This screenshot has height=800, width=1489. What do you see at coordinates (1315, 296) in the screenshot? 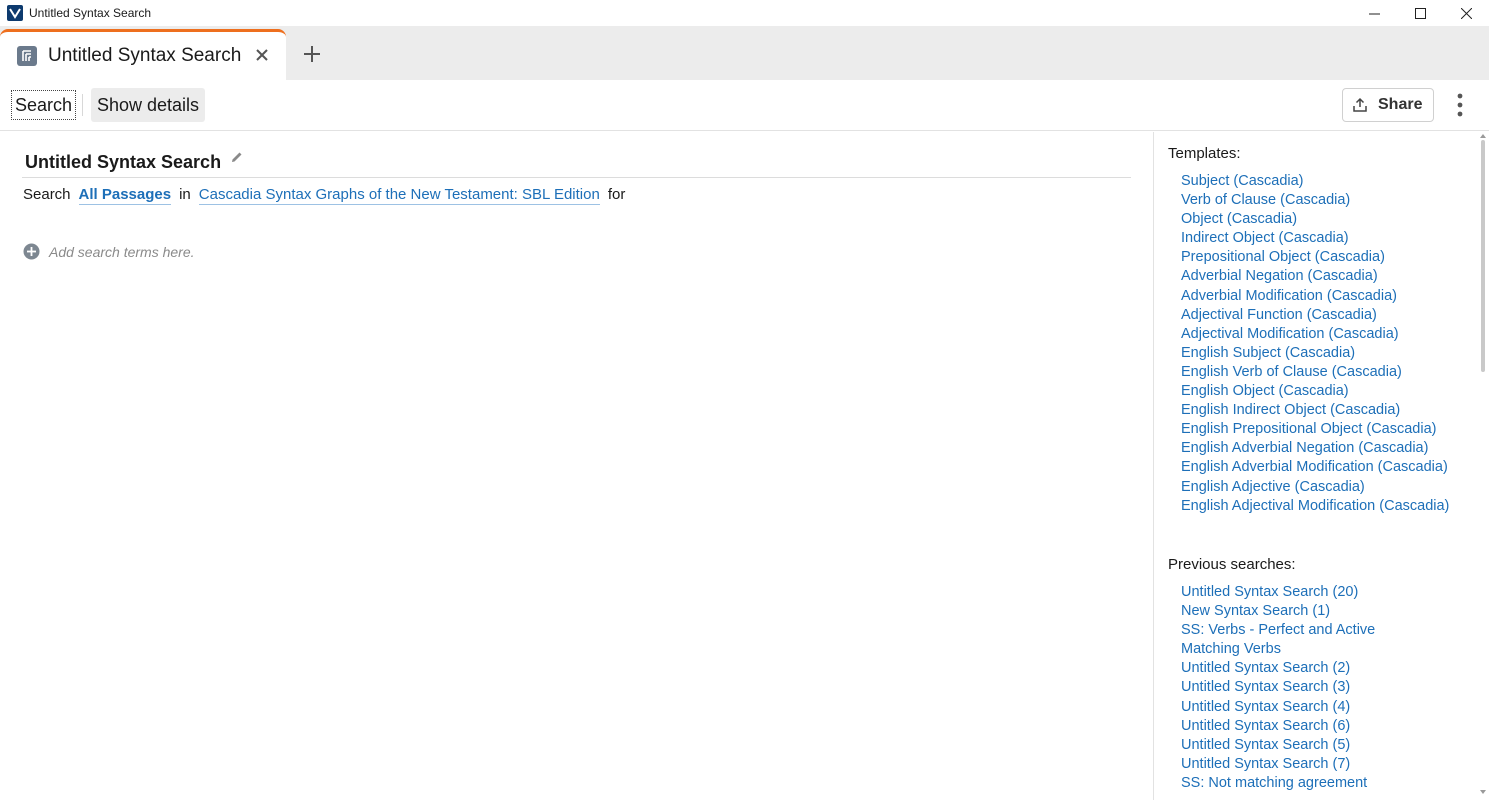
I see `template-link: Adverbial Modification (Cascadia)` at bounding box center [1315, 296].